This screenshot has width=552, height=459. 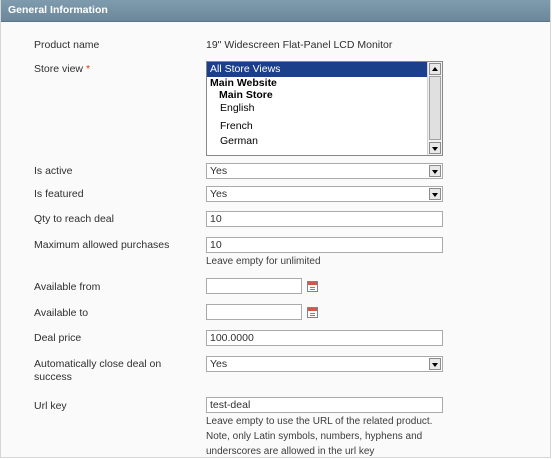 I want to click on url-key-input, so click(x=324, y=405).